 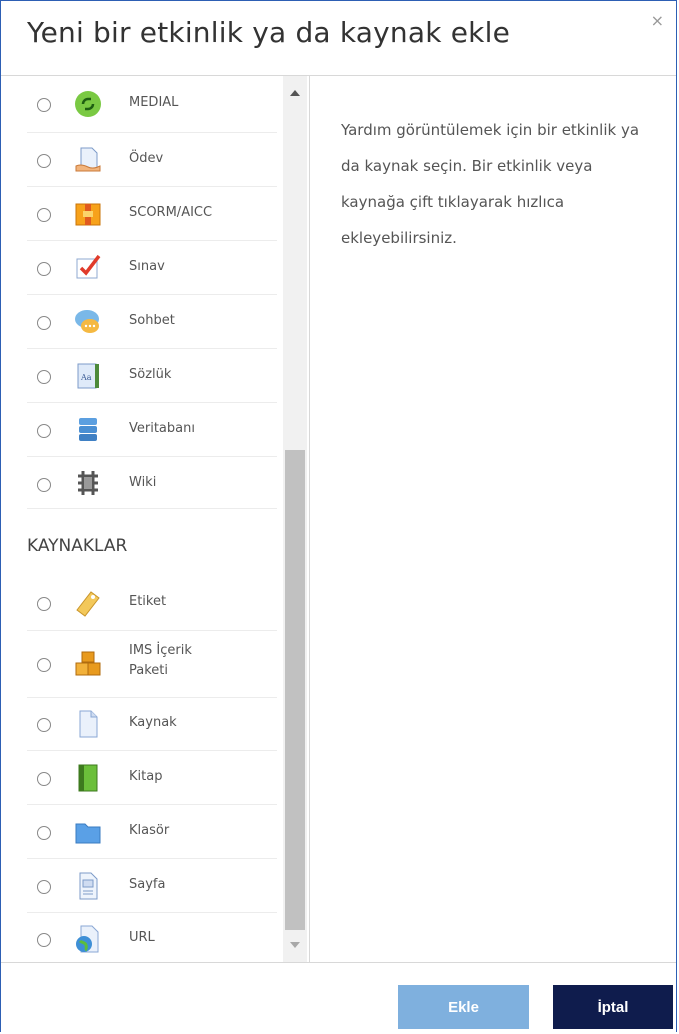 What do you see at coordinates (77, 546) in the screenshot?
I see `resources-section-heading: KAYNAKLAR` at bounding box center [77, 546].